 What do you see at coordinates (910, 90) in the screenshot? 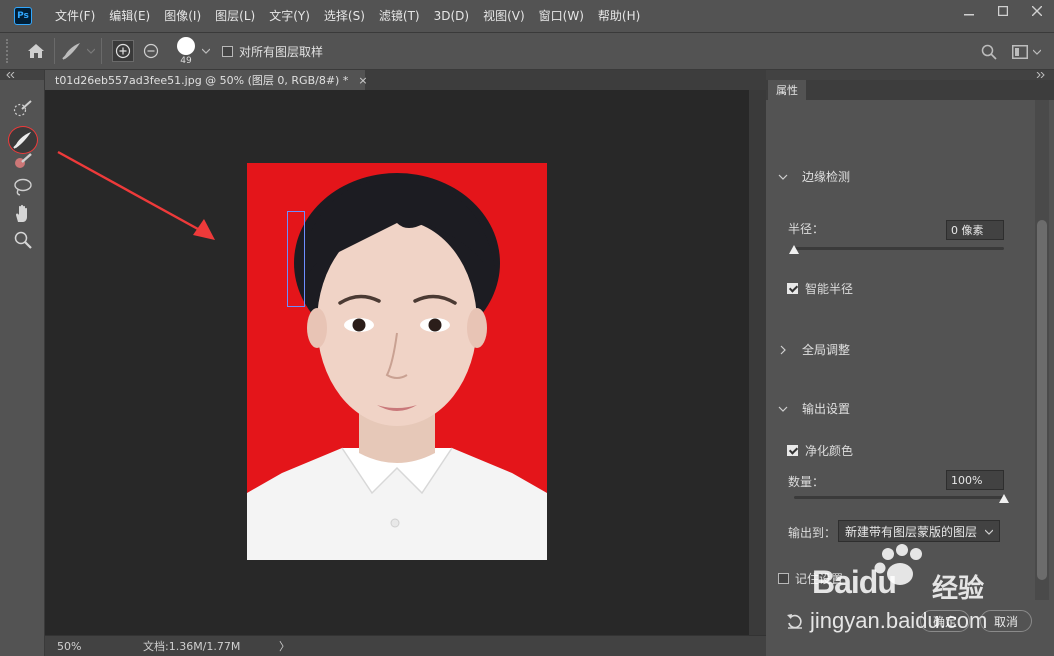
I see `properties-tab-bar: 属性` at bounding box center [910, 90].